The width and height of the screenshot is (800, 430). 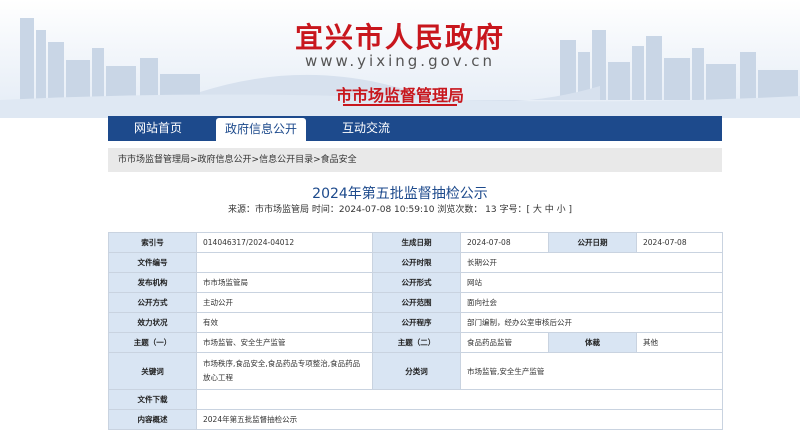 I want to click on site-title: 宜兴市人民政府, so click(x=399, y=37).